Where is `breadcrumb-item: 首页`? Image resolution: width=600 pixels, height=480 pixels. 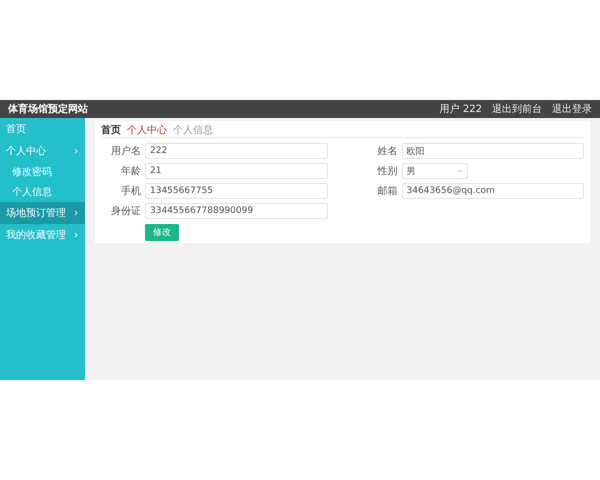 breadcrumb-item: 首页 is located at coordinates (111, 130).